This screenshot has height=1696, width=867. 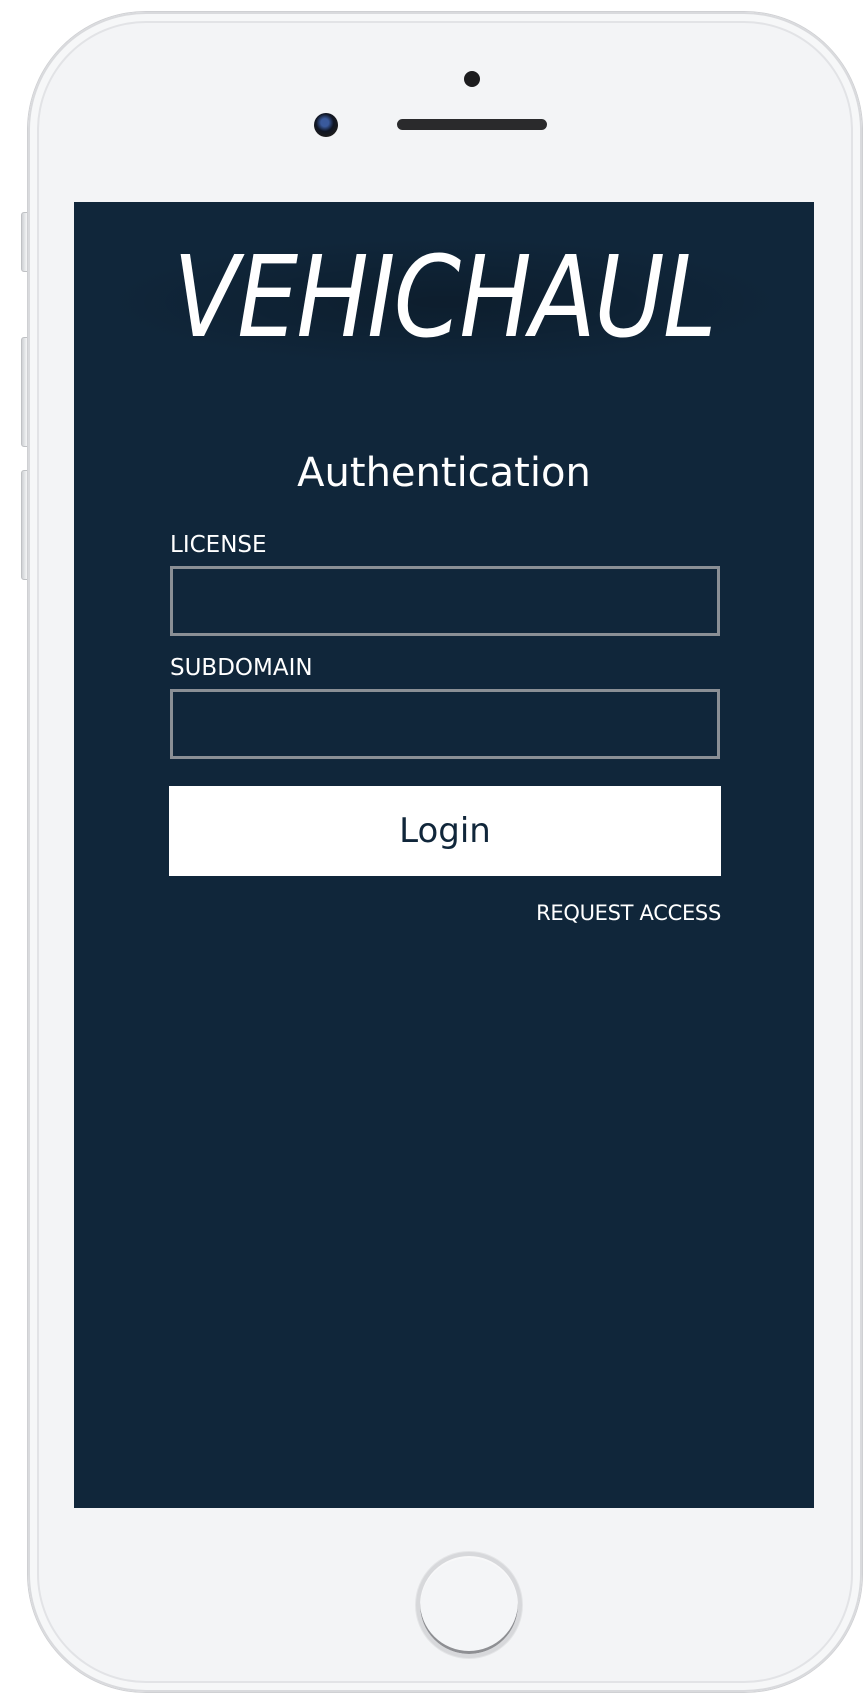 I want to click on license-label: LICENSE, so click(x=218, y=545).